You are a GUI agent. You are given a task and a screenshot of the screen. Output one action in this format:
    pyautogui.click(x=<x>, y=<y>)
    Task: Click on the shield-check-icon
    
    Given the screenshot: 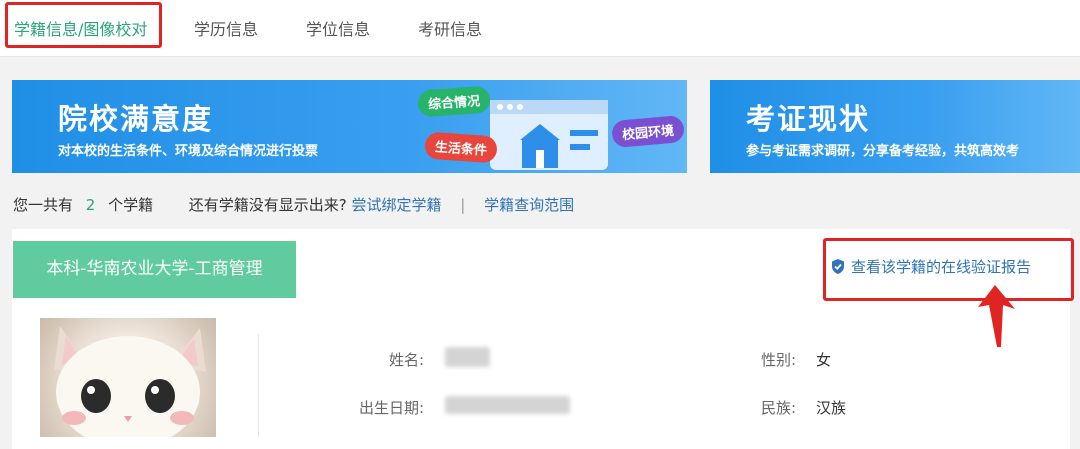 What is the action you would take?
    pyautogui.click(x=838, y=266)
    